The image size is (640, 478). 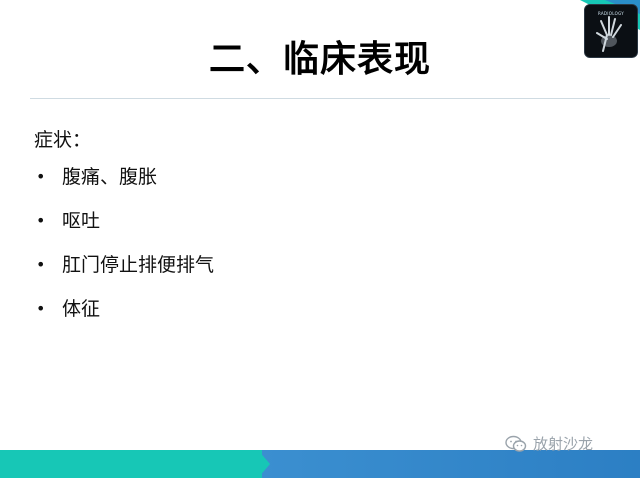 I want to click on footer-bar-blue, so click(x=451, y=464).